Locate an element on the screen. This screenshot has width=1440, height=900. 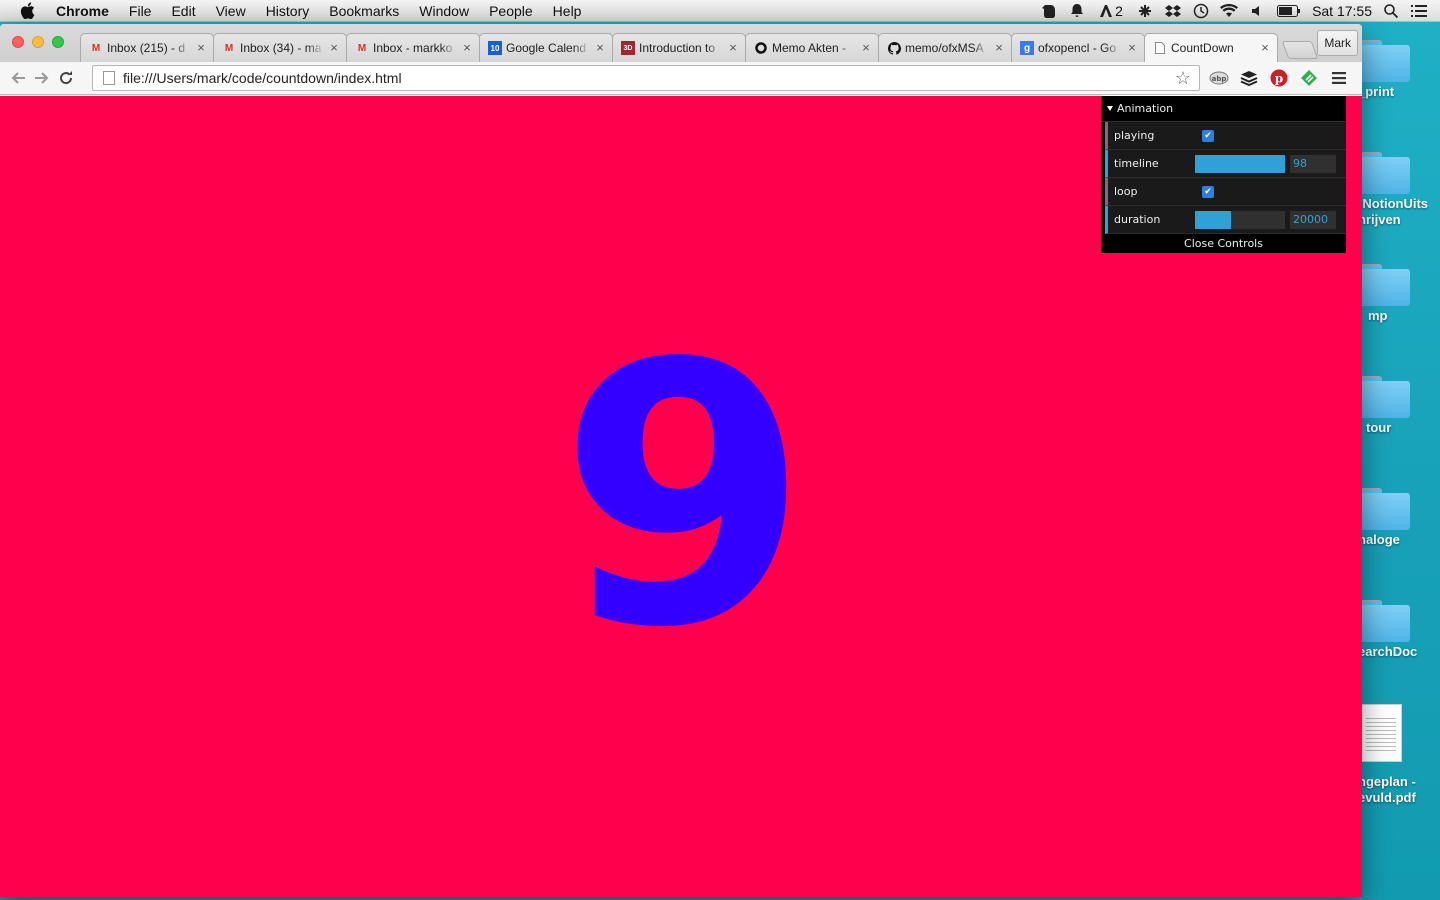
tab-title: Memo Akten - is located at coordinates (809, 48).